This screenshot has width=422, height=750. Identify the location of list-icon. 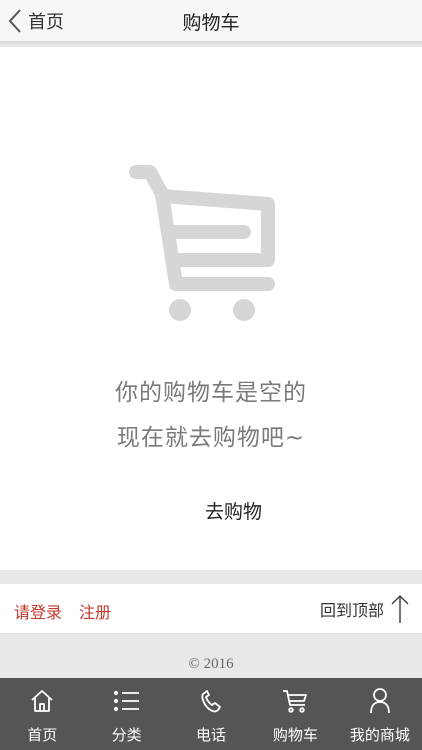
(127, 701).